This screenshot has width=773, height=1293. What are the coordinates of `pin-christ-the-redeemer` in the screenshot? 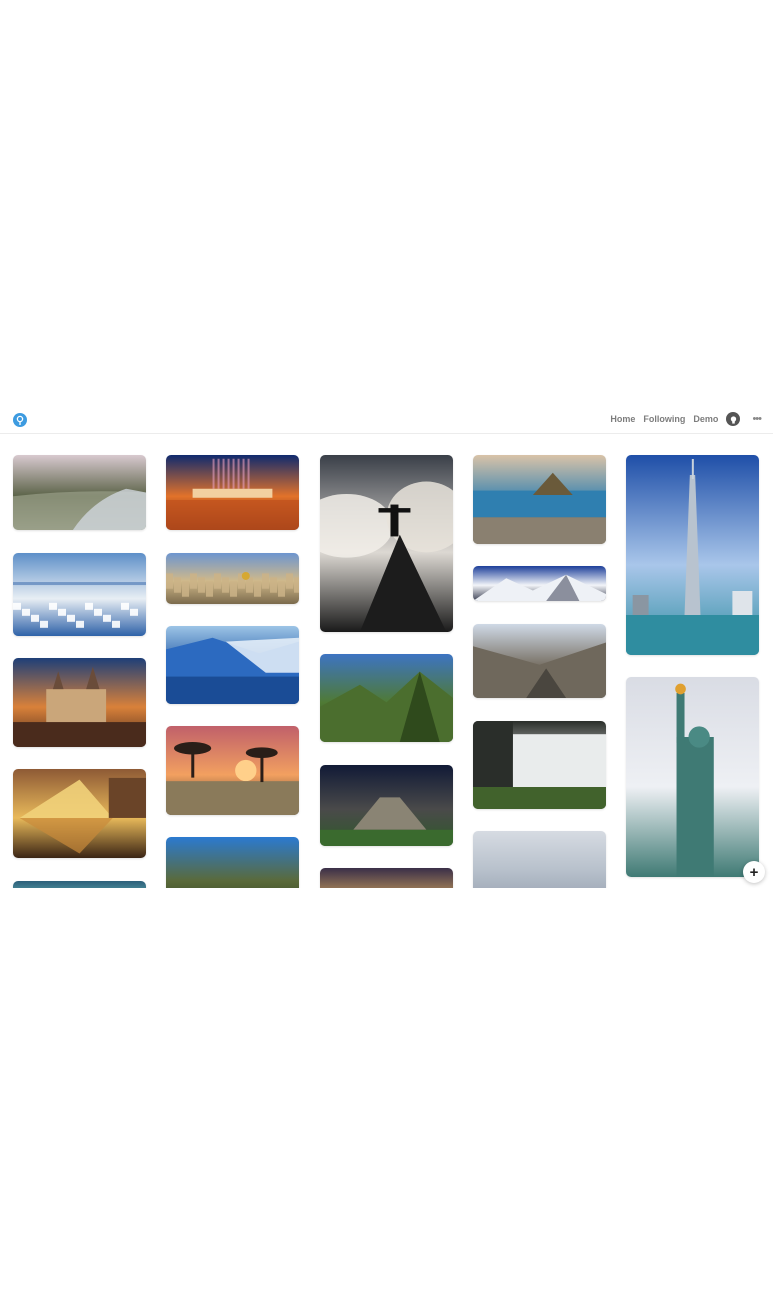 It's located at (386, 543).